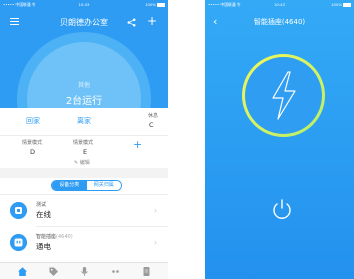 This screenshot has width=354, height=279. I want to click on mode-row: 回家 离家 休息 C, so click(84, 123).